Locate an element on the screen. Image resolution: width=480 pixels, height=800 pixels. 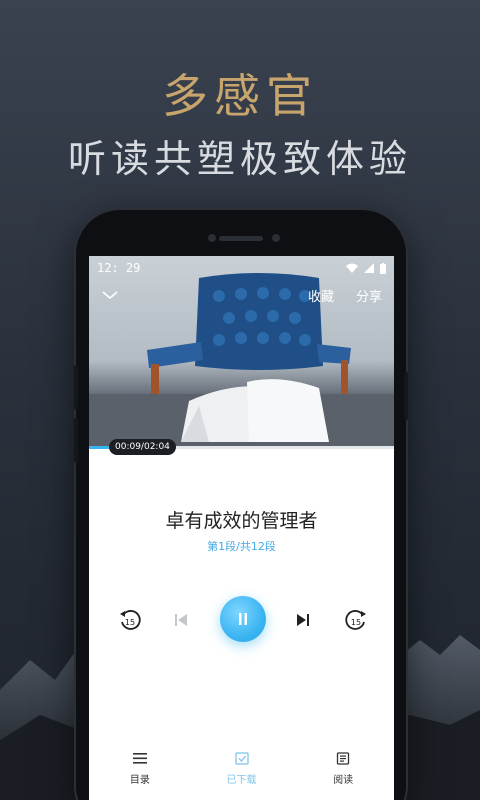
promo-headline: 多感官 is located at coordinates (240, 96).